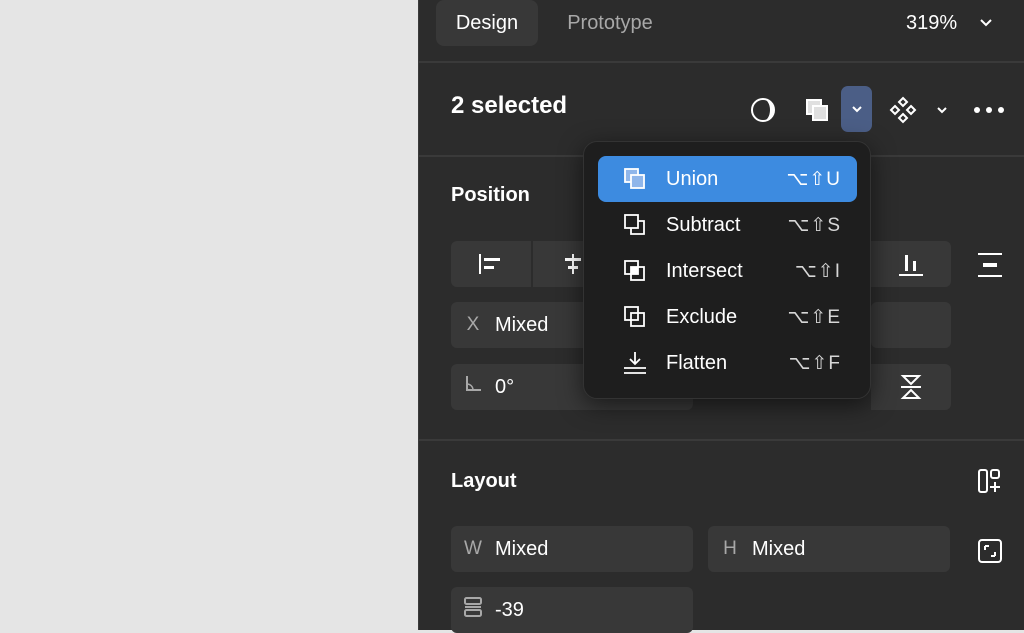 This screenshot has width=1024, height=633. What do you see at coordinates (932, 22) in the screenshot?
I see `zoom-value: 319%` at bounding box center [932, 22].